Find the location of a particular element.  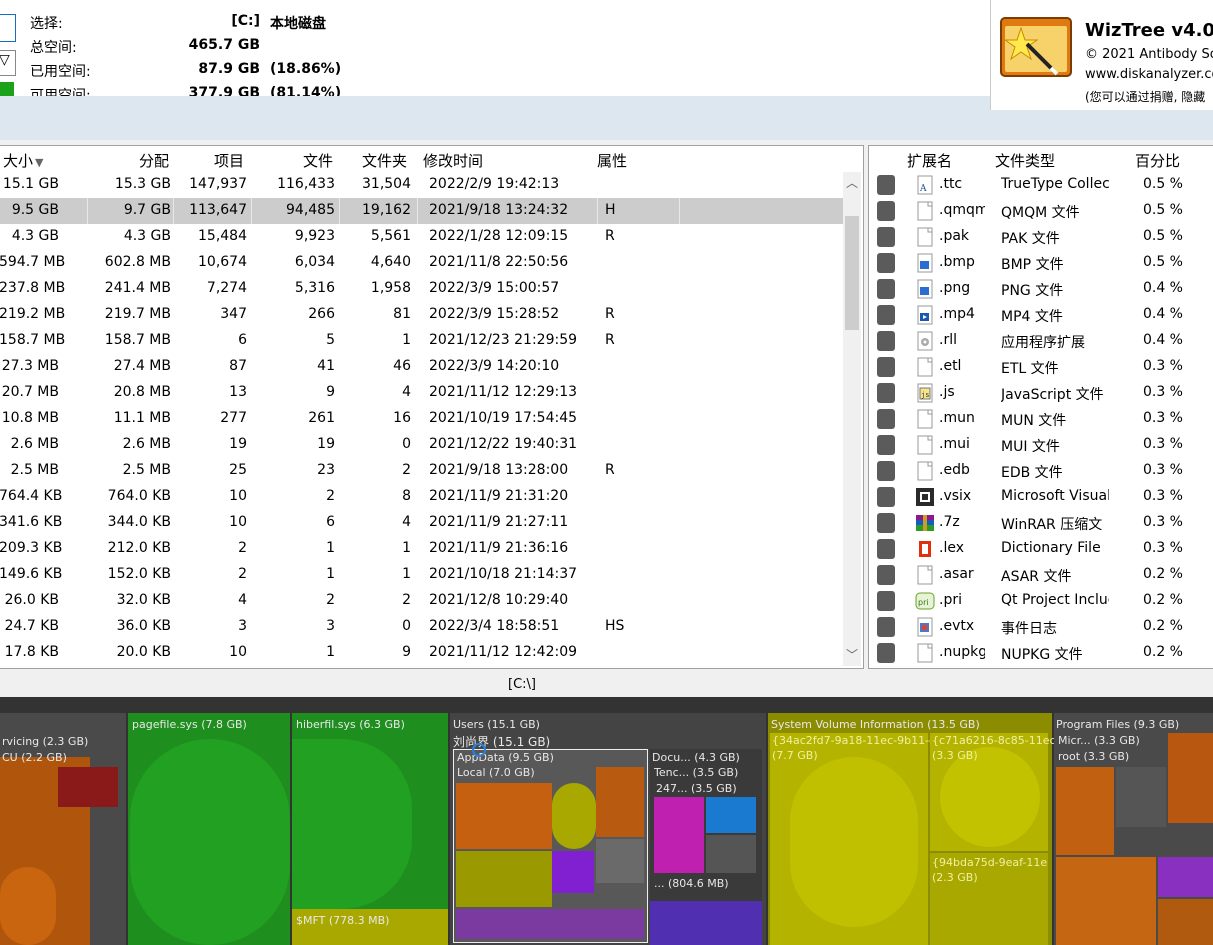

column-files-header: 文件 is located at coordinates (318, 160).